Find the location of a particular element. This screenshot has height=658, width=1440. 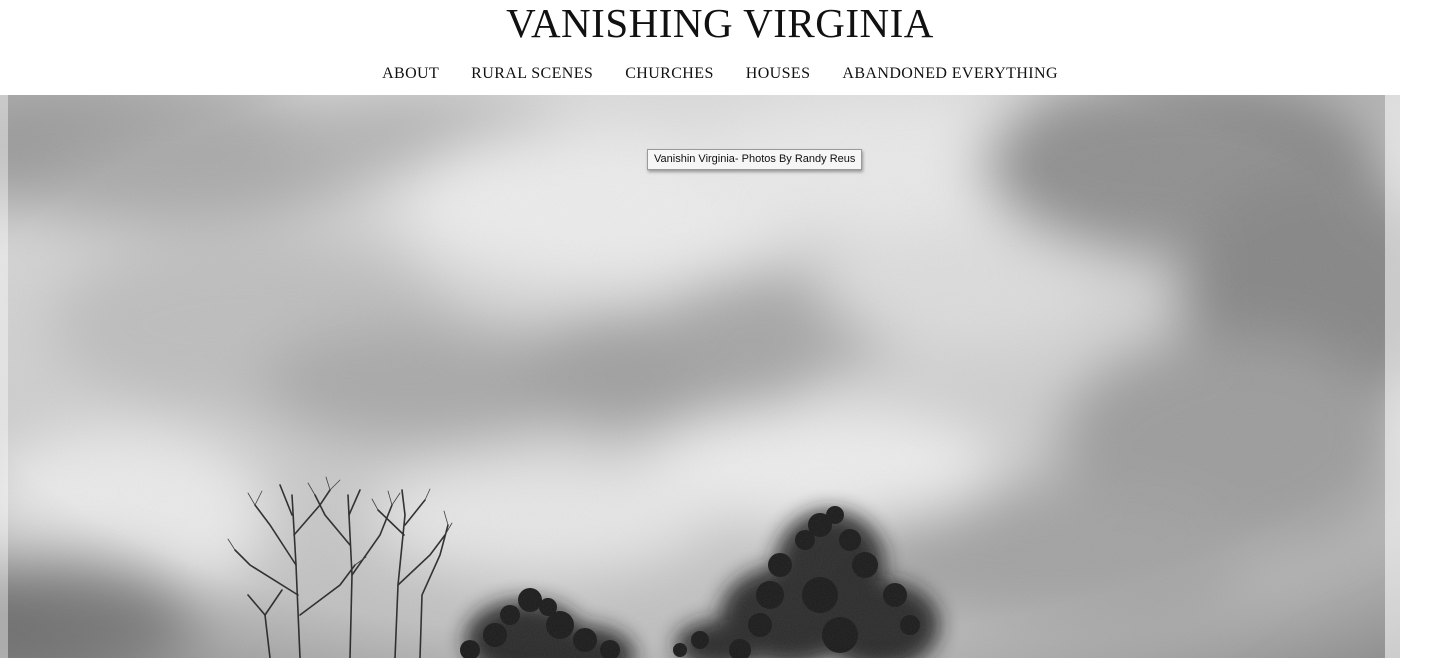

nav-item-rural-scenes: RURAL SCENES is located at coordinates (532, 74).